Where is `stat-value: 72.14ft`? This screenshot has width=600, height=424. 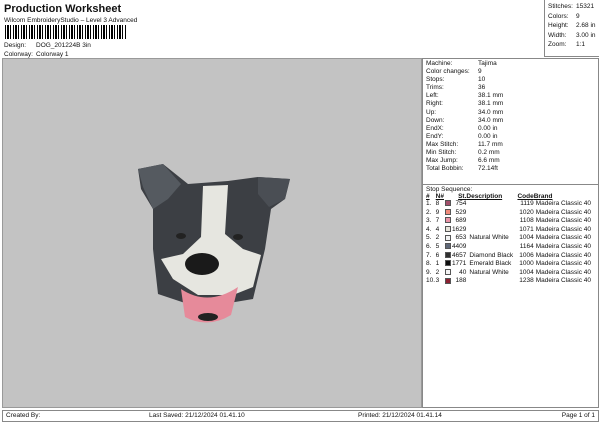 stat-value: 72.14ft is located at coordinates (488, 169).